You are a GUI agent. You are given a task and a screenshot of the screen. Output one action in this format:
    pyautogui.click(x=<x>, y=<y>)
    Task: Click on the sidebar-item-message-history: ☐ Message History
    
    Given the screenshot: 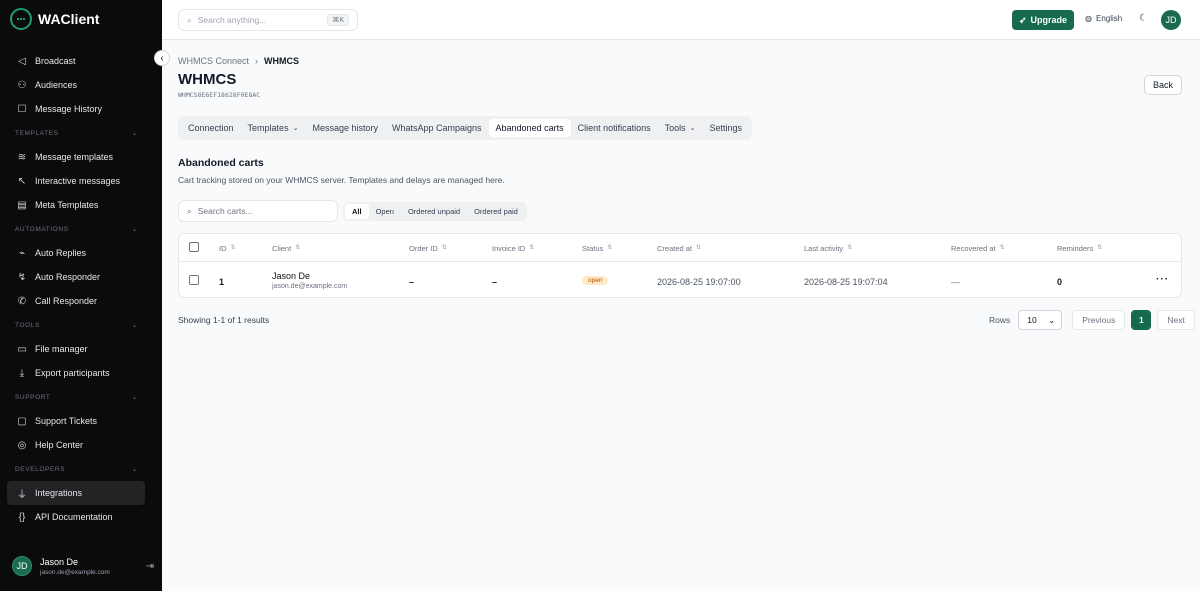 What is the action you would take?
    pyautogui.click(x=81, y=109)
    